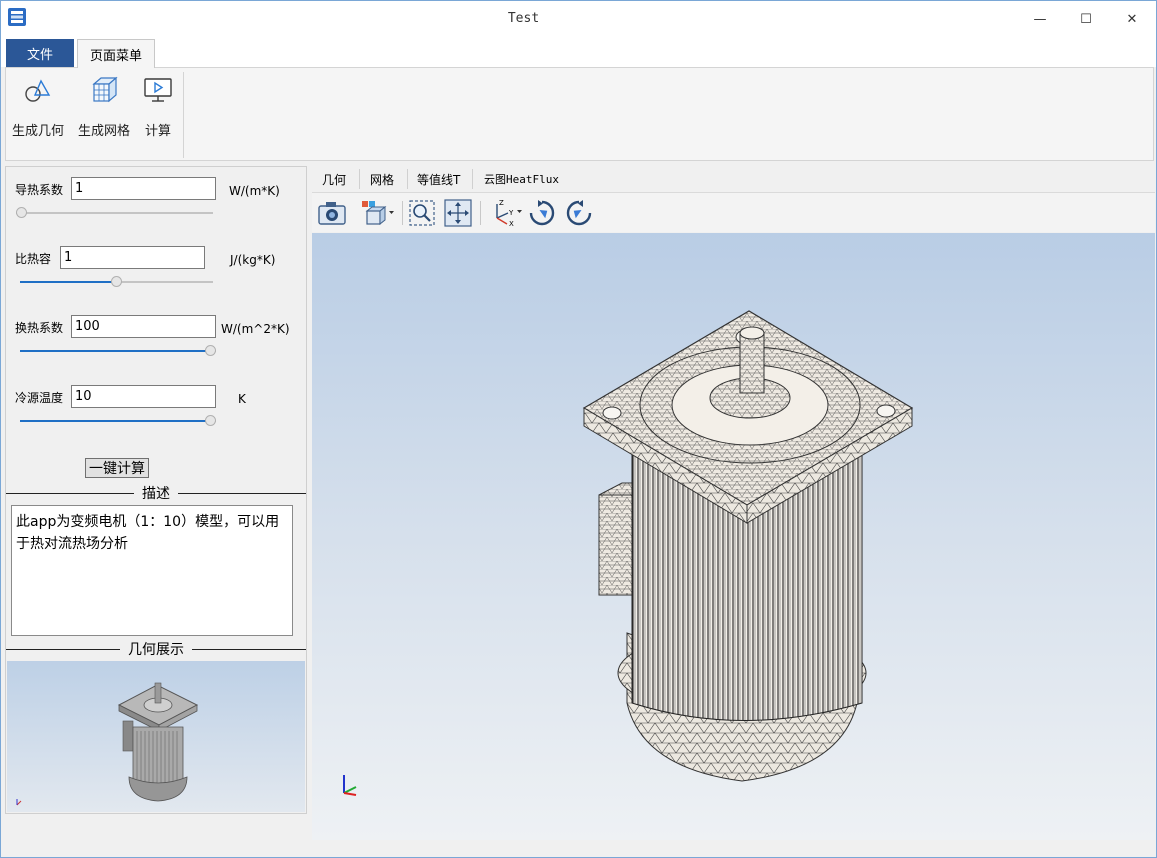 The height and width of the screenshot is (858, 1157). What do you see at coordinates (242, 399) in the screenshot?
I see `cold-source-temp-unit: K` at bounding box center [242, 399].